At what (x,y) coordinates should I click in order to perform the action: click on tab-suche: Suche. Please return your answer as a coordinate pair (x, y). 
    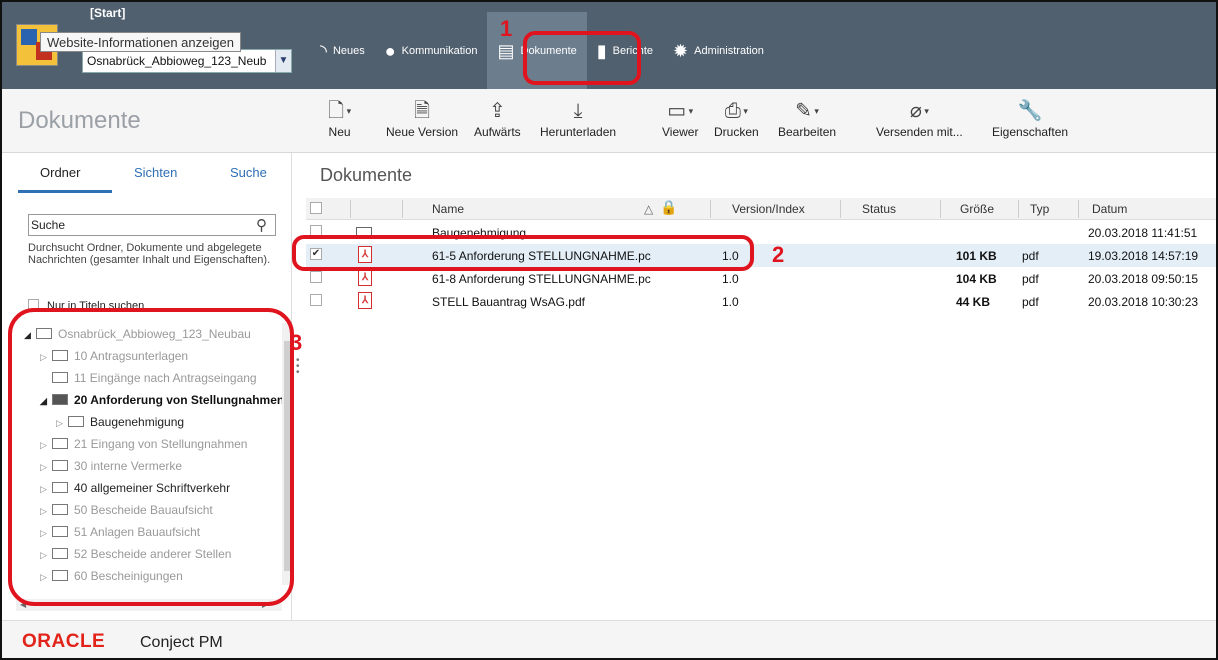
    Looking at the image, I should click on (248, 172).